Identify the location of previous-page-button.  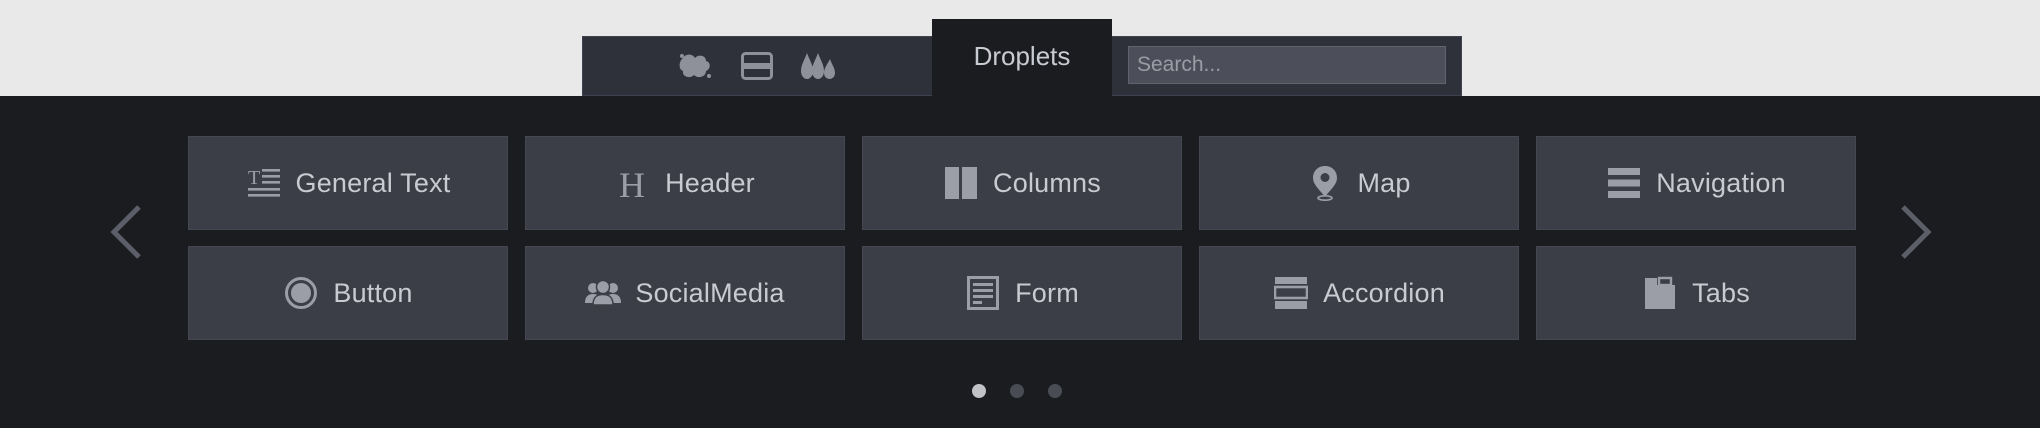
(126, 232).